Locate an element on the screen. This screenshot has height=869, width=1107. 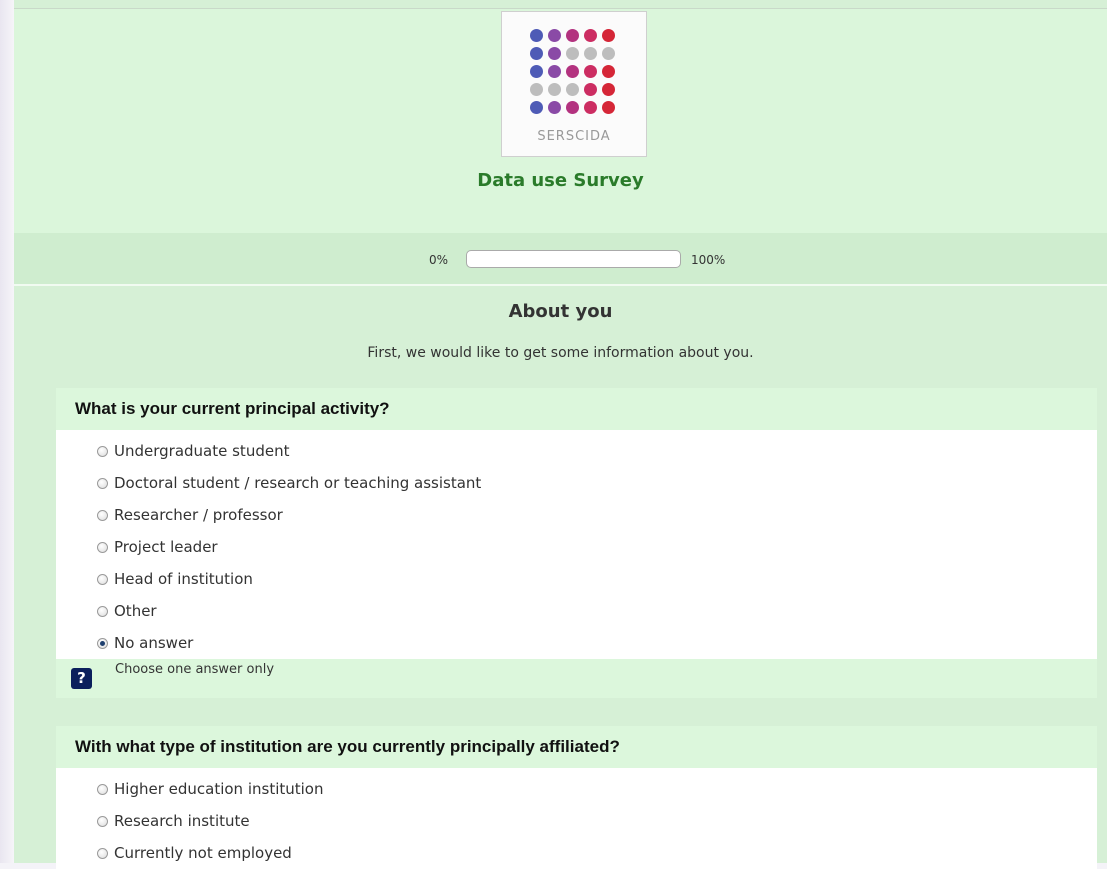
answer-option: Higher education institution is located at coordinates (576, 789).